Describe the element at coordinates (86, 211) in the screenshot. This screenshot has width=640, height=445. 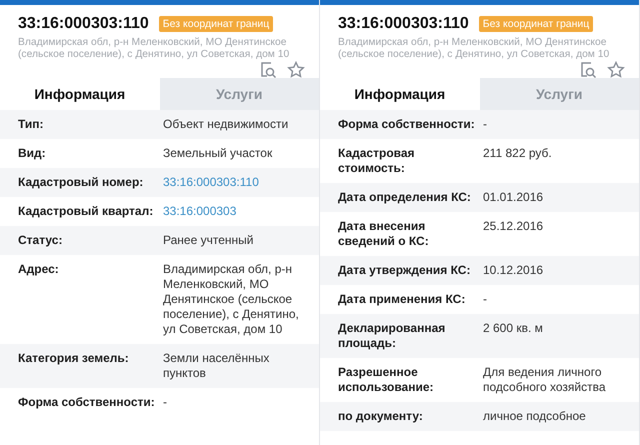
I see `field-label: Кадастровый квартал:` at that location.